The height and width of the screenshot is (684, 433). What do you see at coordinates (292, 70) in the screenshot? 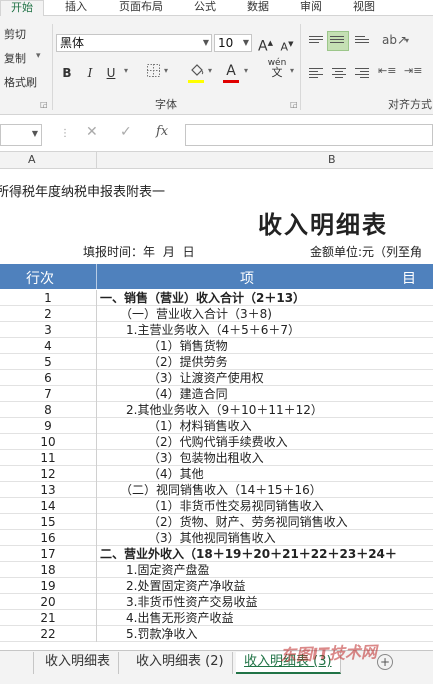
I see `phonetic-dropdown-icon: ▾` at bounding box center [292, 70].